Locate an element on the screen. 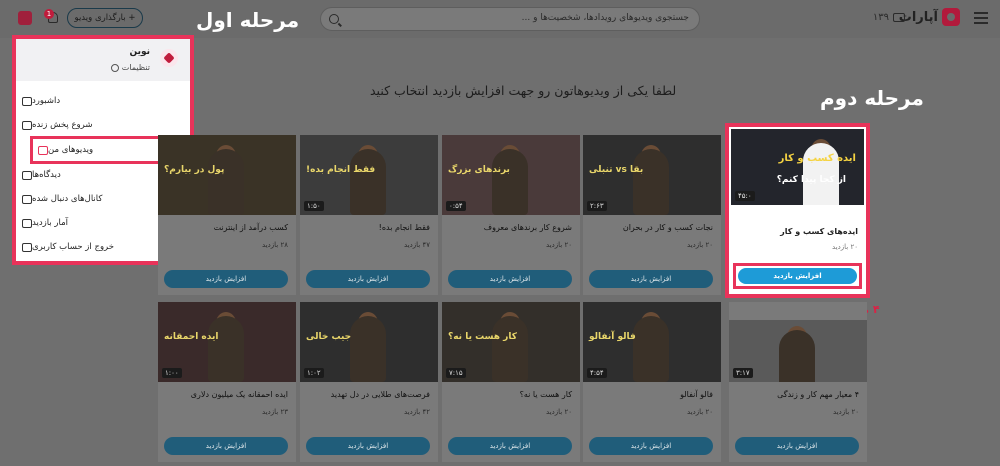 This screenshot has height=466, width=1000. tv-count-value: ۱۳۹ is located at coordinates (880, 17).